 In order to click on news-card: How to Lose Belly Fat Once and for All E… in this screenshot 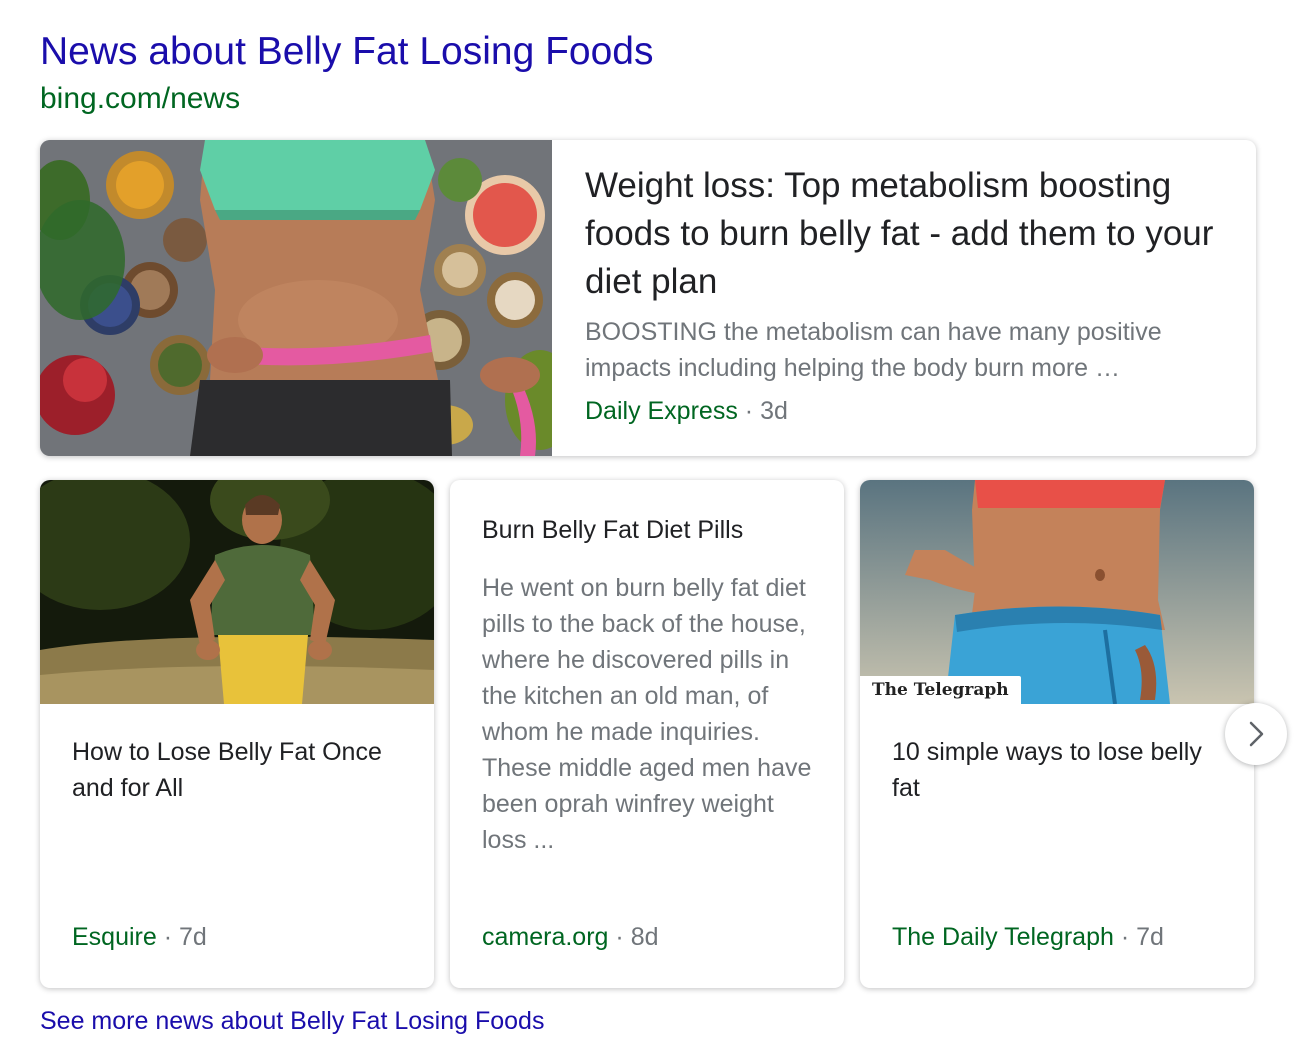, I will do `click(237, 734)`.